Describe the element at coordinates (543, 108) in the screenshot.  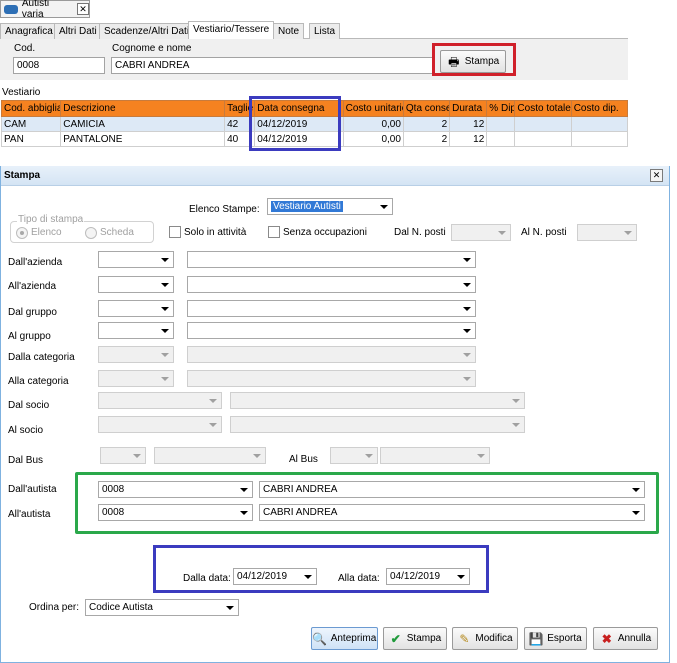
I see `column-header: Costo totale` at that location.